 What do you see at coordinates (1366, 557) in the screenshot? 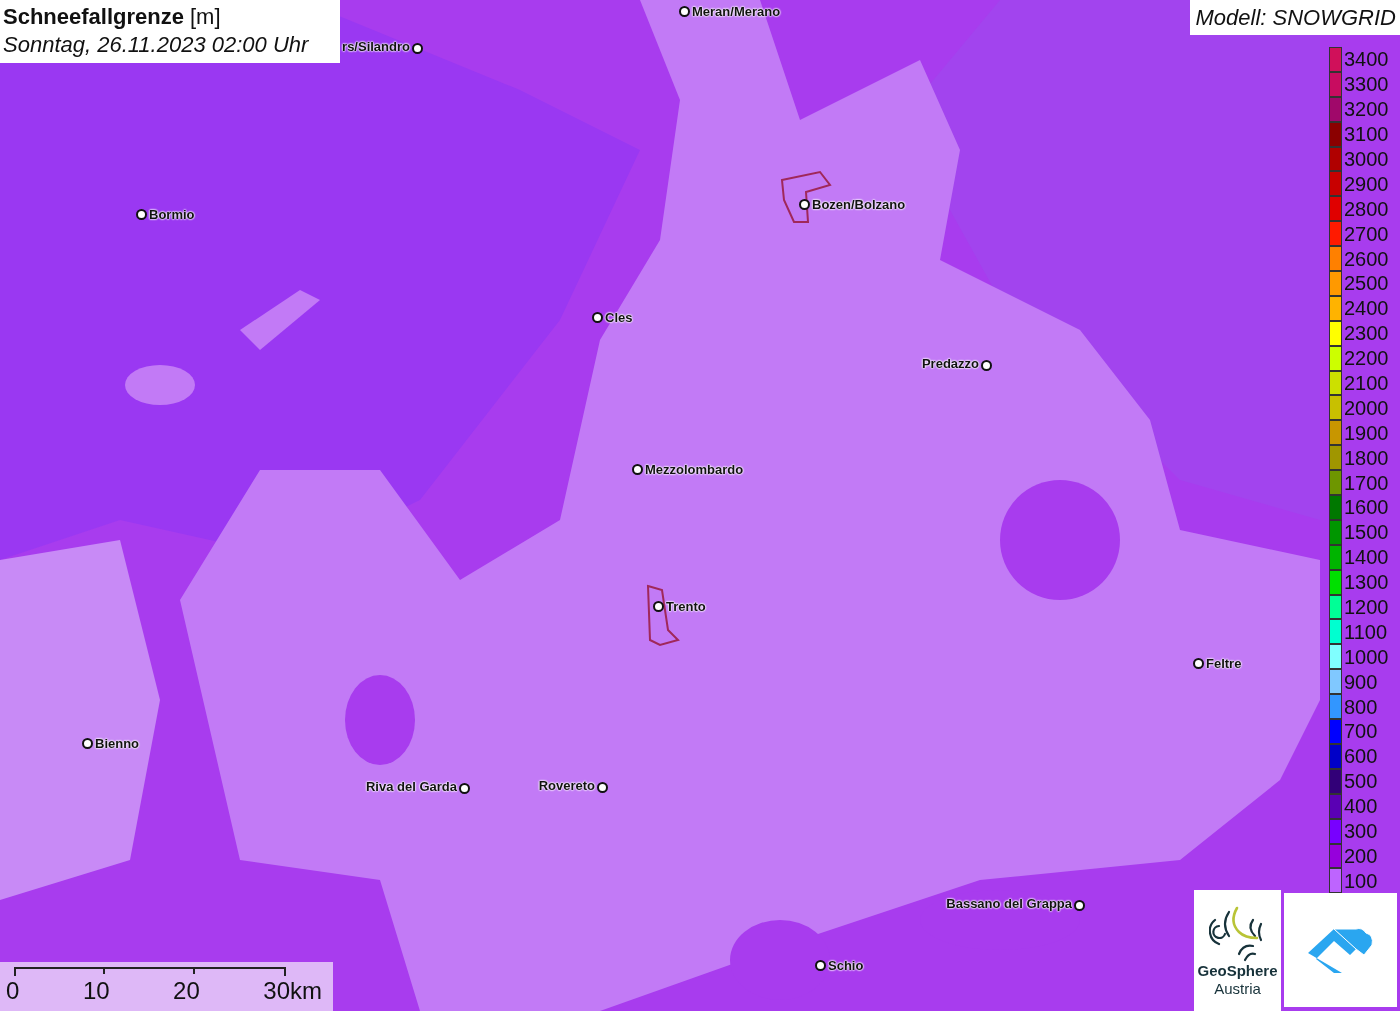
I see `legend-label: 1400` at bounding box center [1366, 557].